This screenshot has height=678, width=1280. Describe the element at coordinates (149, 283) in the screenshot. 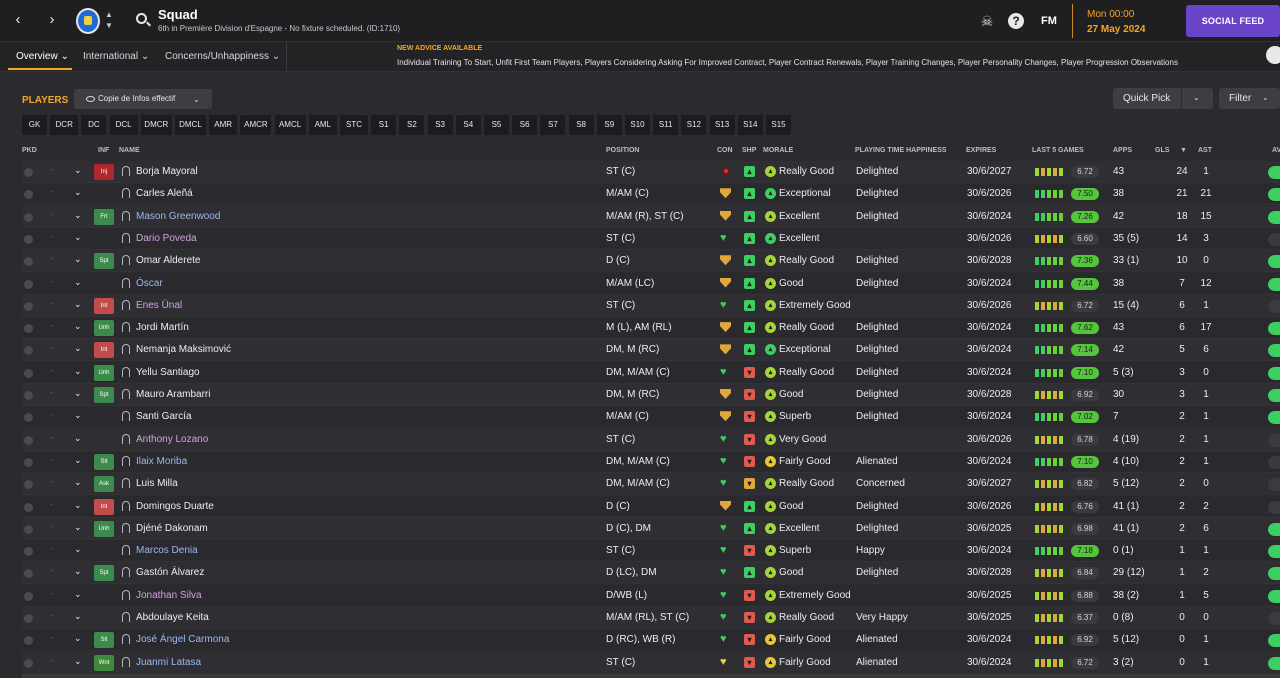

I see `player-name: Óscar` at that location.